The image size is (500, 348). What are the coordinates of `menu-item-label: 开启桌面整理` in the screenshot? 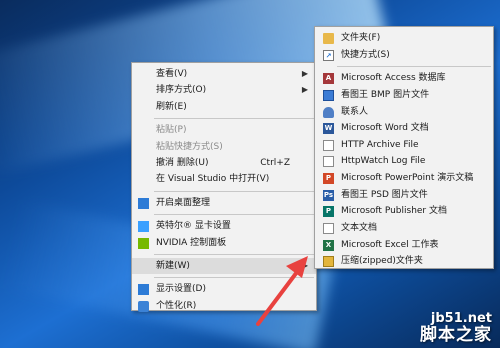 It's located at (183, 202).